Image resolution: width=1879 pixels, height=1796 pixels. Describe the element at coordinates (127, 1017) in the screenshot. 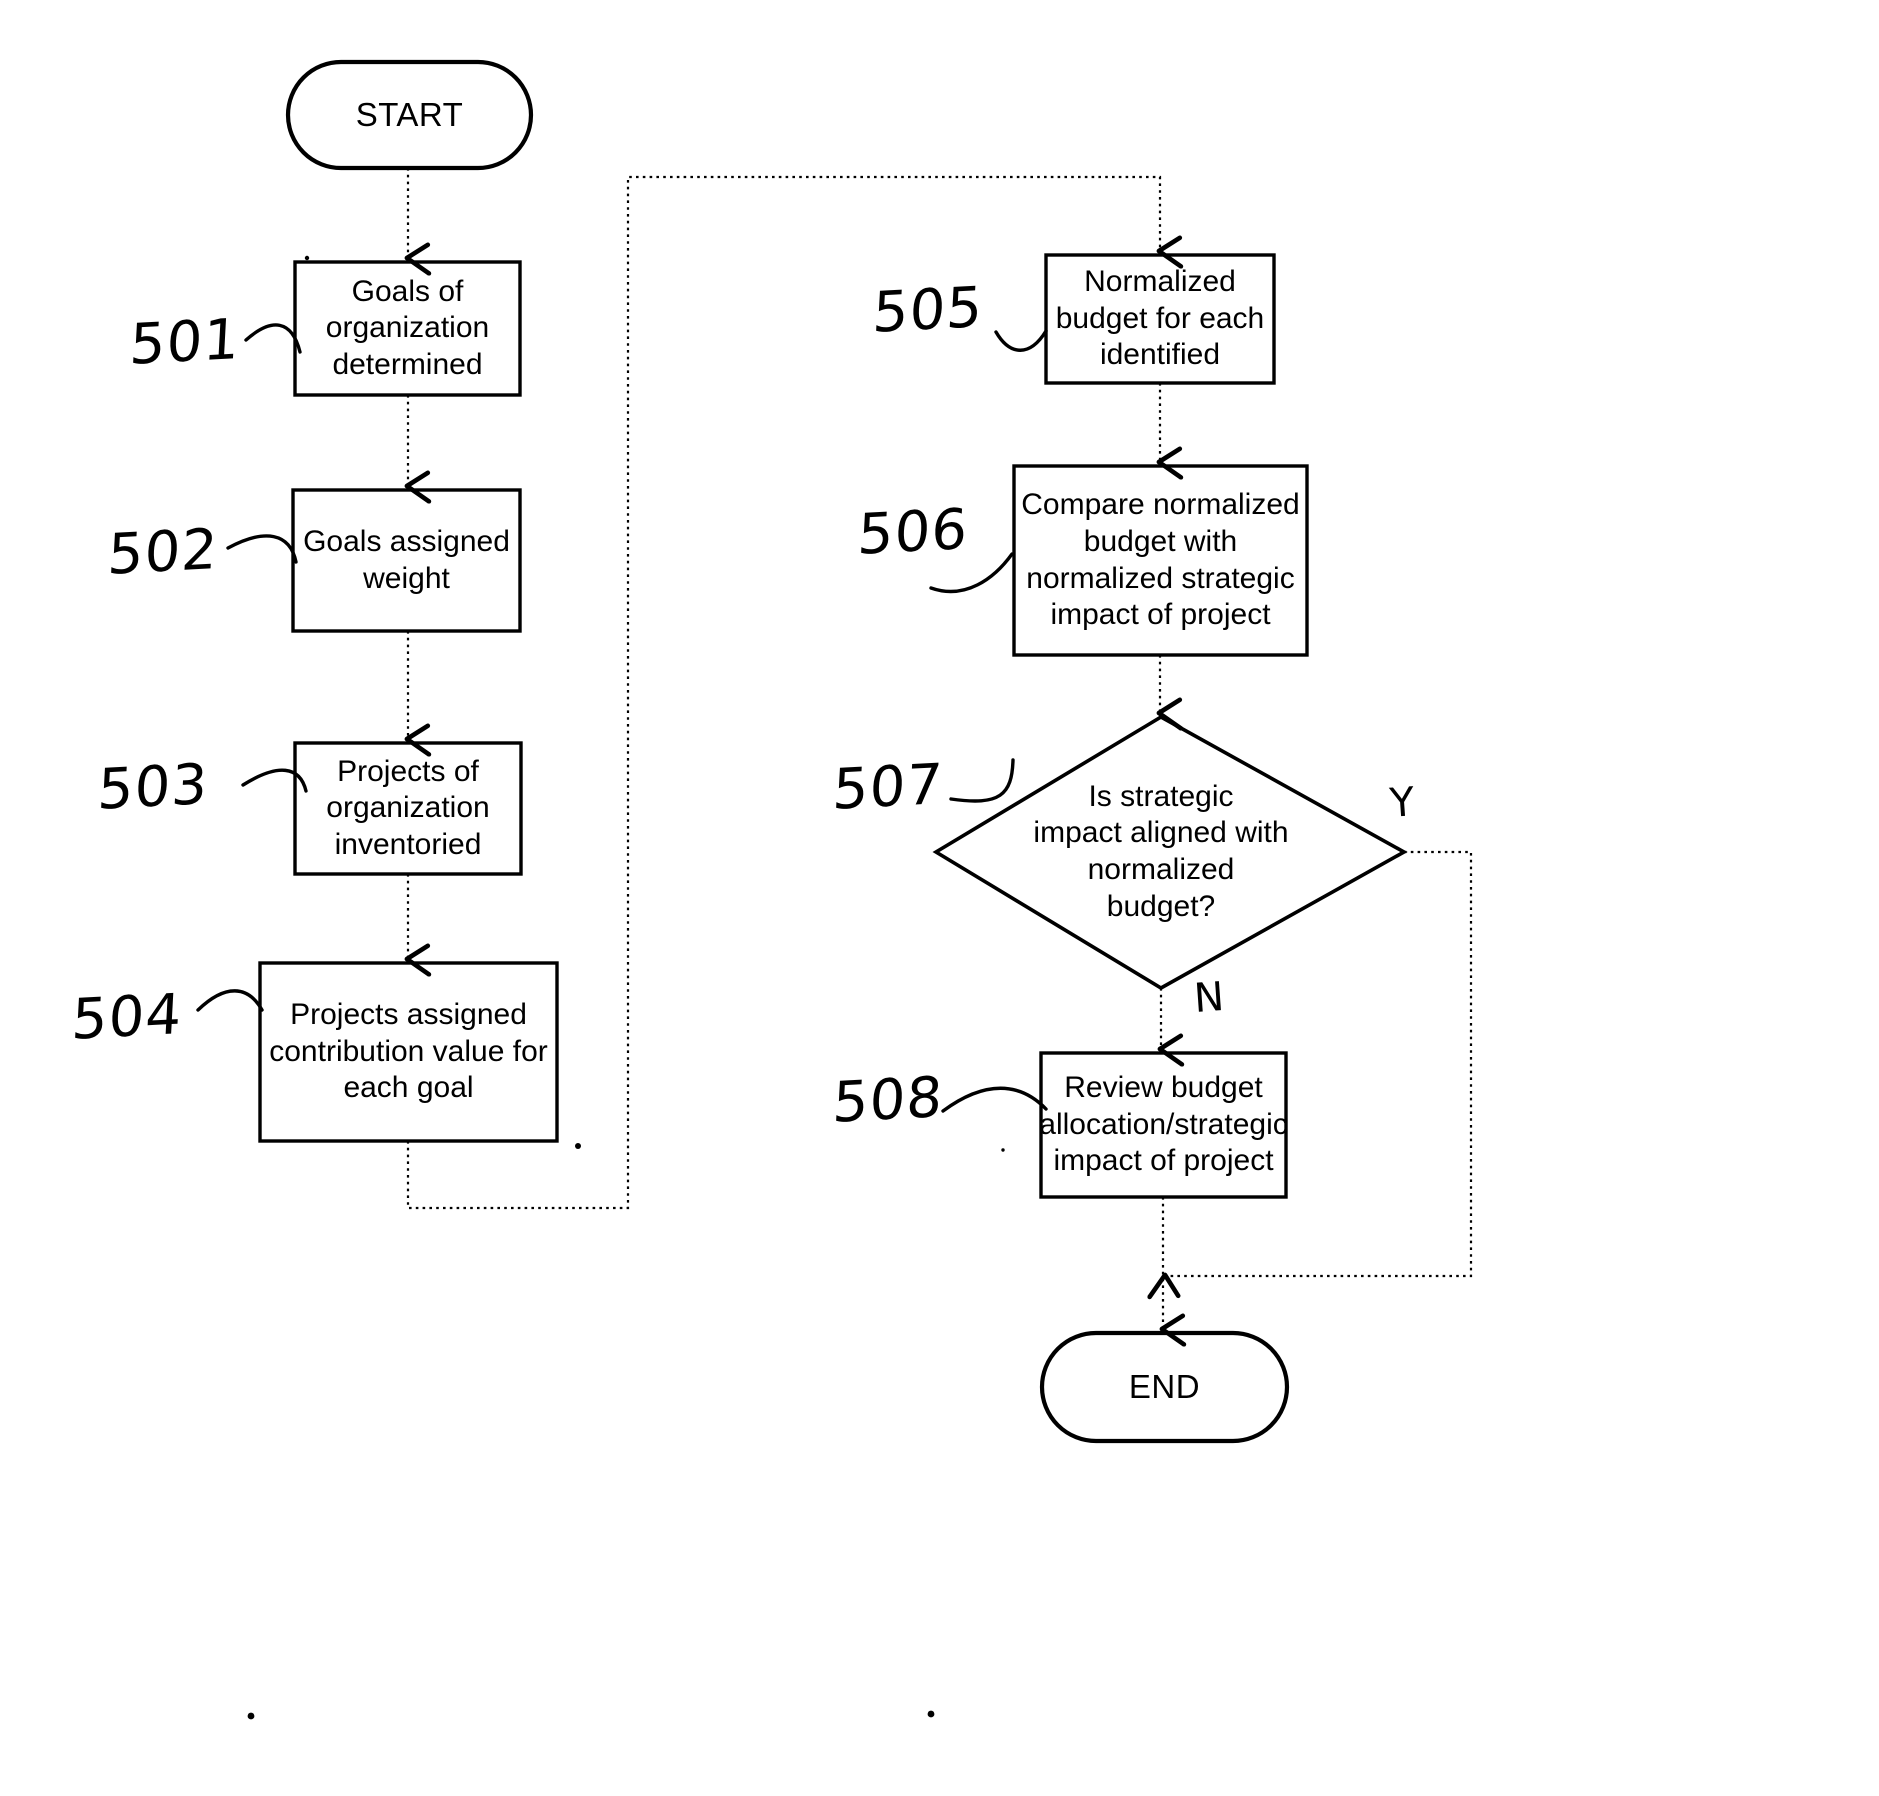

I see `reference-numeral-504: 504` at that location.